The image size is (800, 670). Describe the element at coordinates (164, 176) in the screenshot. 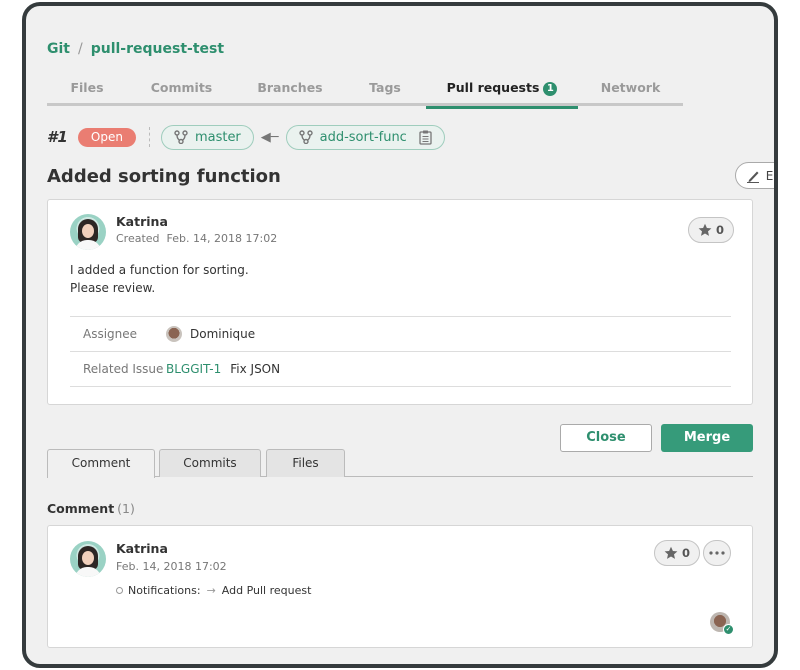

I see `pr-title: Added sorting function` at that location.